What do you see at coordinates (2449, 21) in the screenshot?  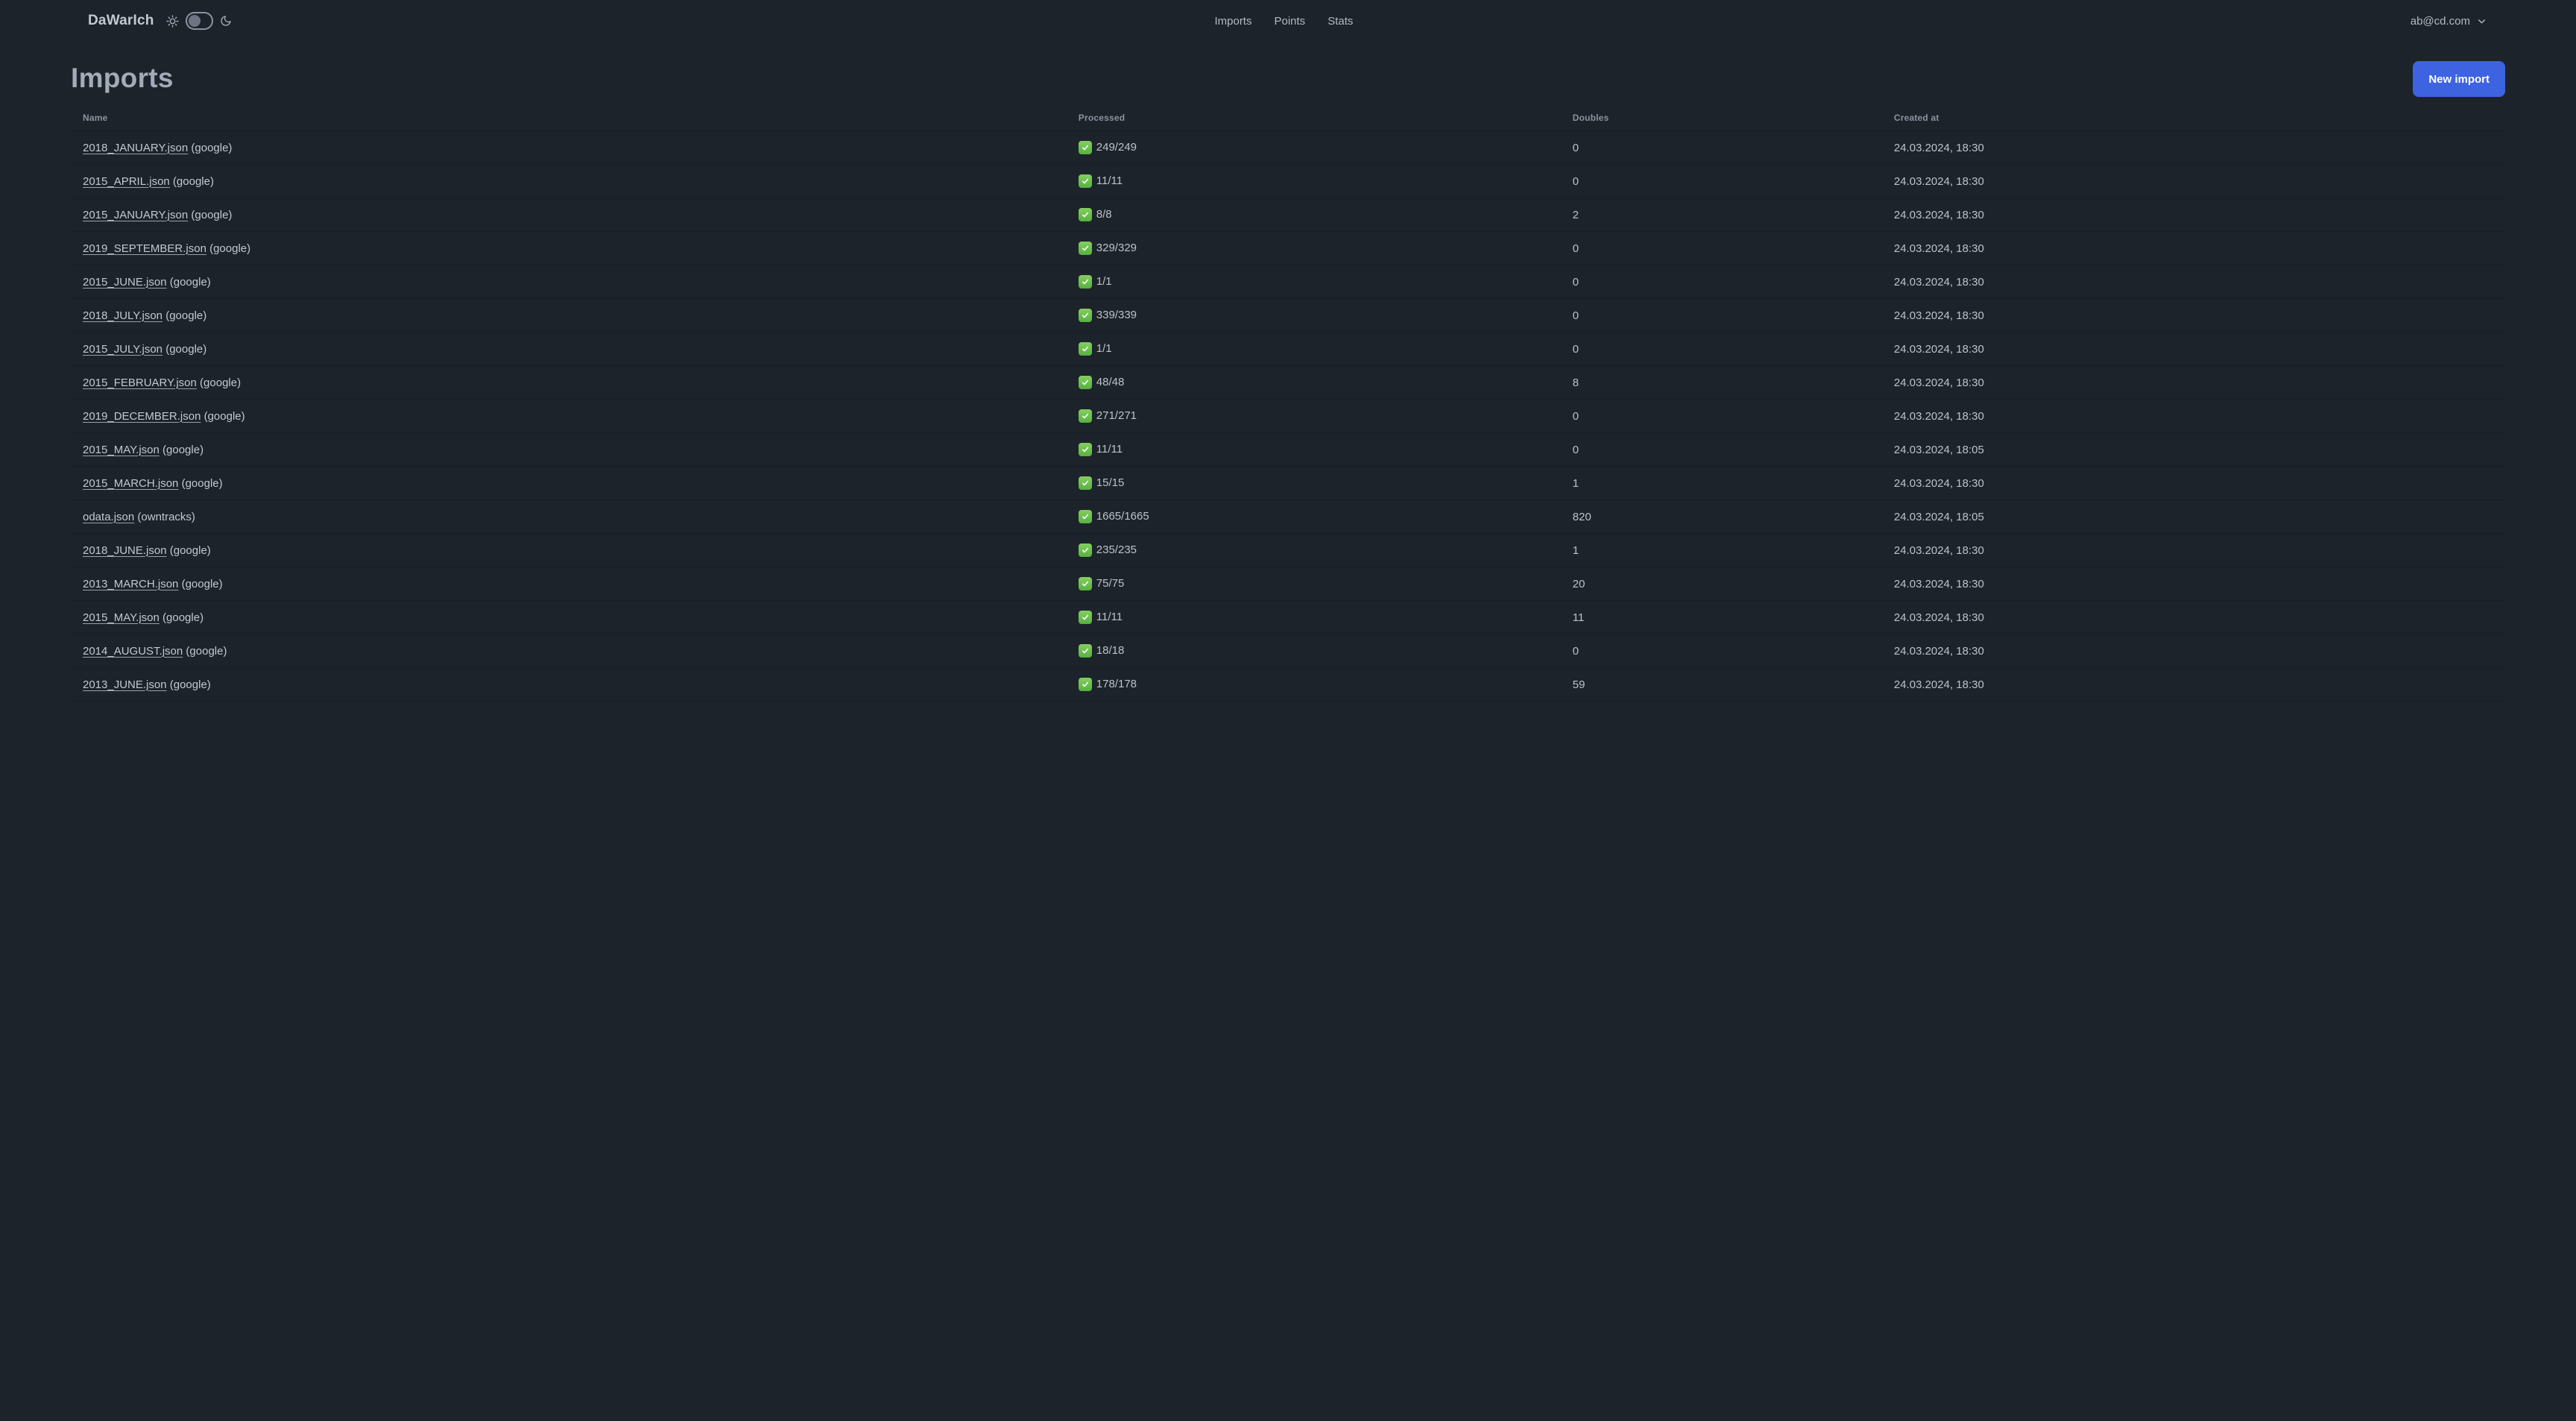 I see `user-menu: ab@cd.com` at bounding box center [2449, 21].